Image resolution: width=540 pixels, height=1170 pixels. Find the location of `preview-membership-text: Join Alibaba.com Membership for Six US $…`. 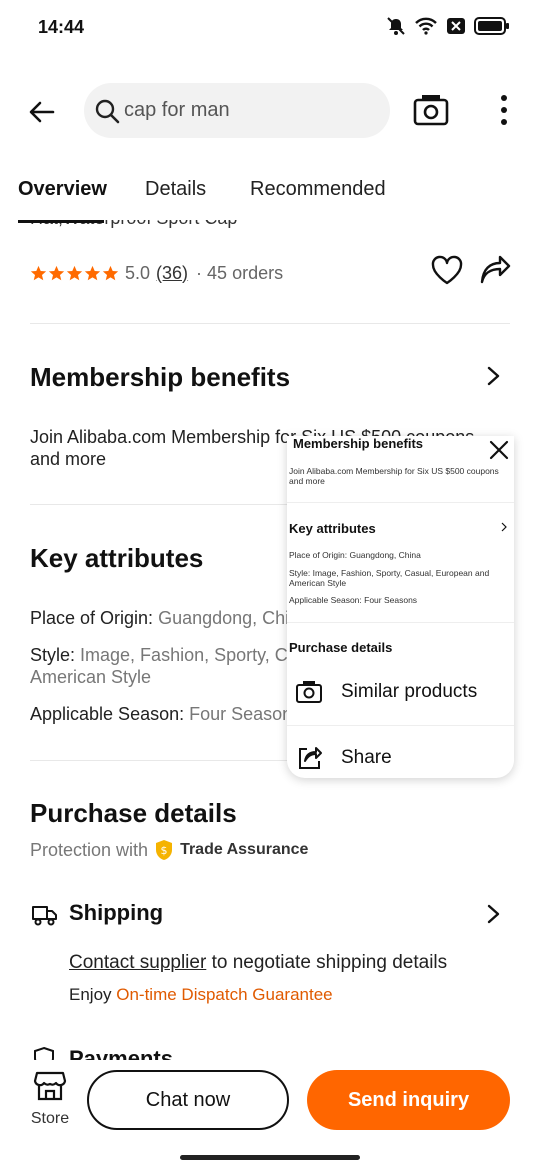

preview-membership-text: Join Alibaba.com Membership for Six US $… is located at coordinates (394, 476).